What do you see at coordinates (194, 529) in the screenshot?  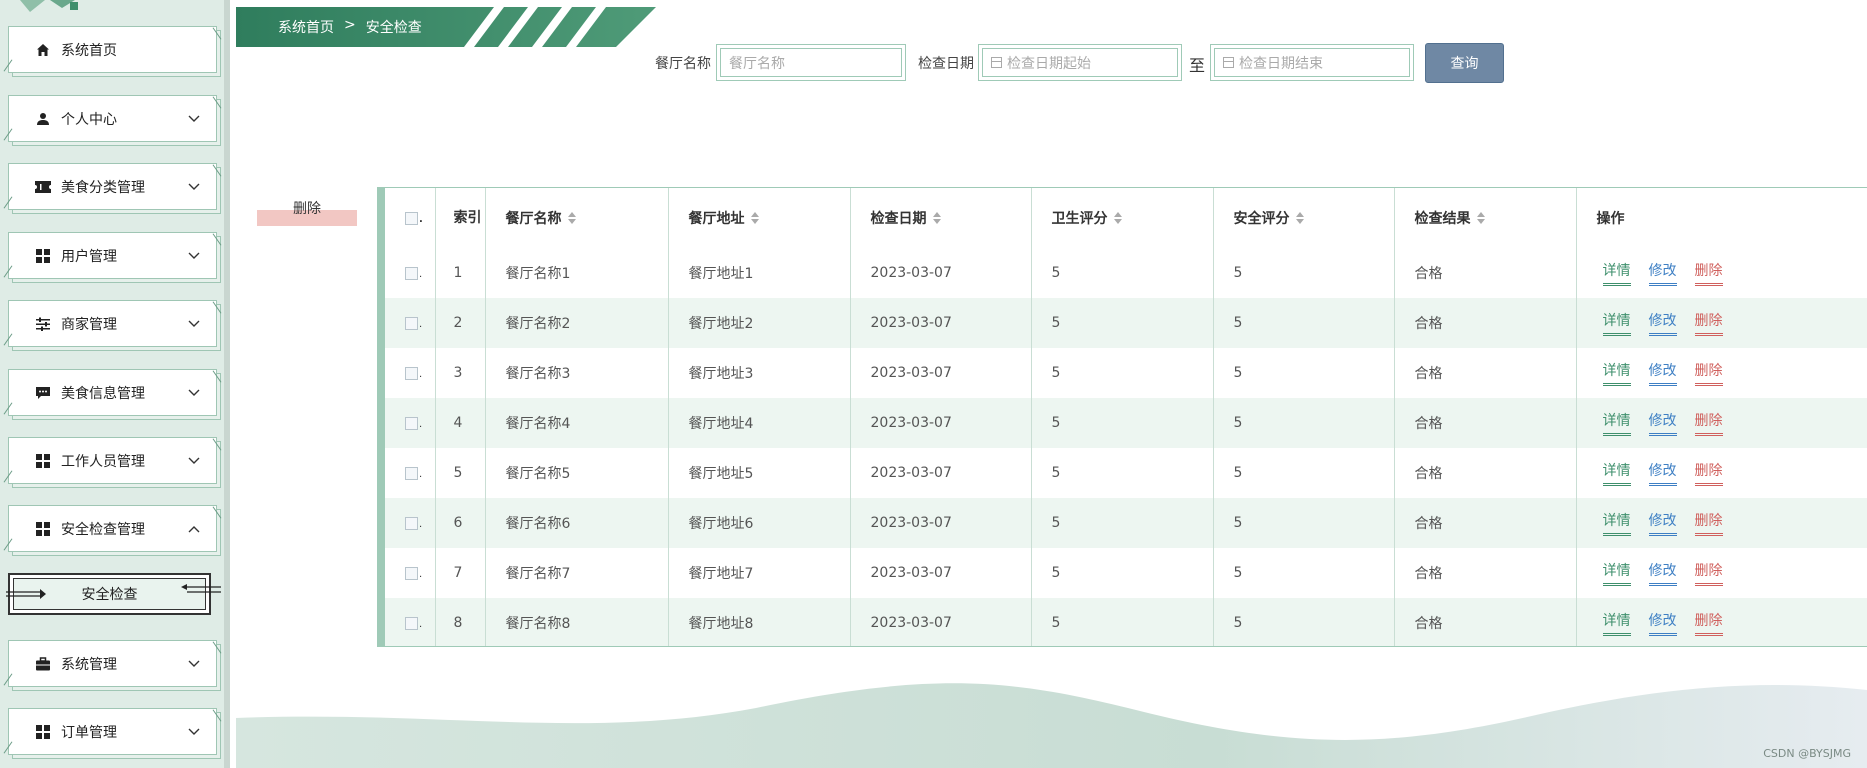 I see `chevron-up-icon` at bounding box center [194, 529].